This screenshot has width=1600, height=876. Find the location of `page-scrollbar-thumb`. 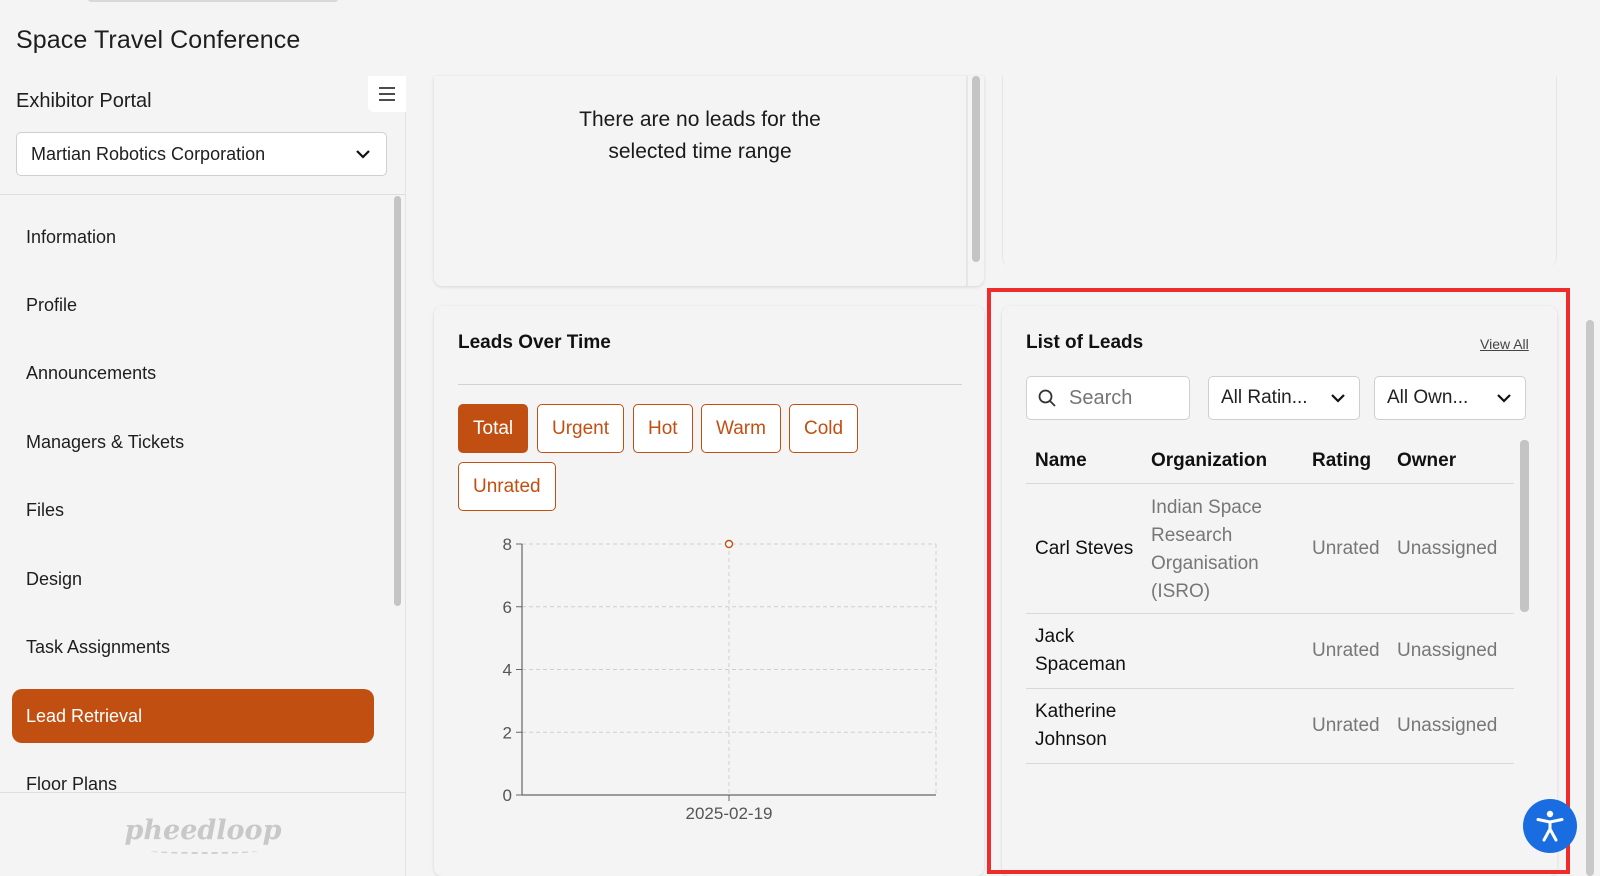

page-scrollbar-thumb is located at coordinates (1590, 598).